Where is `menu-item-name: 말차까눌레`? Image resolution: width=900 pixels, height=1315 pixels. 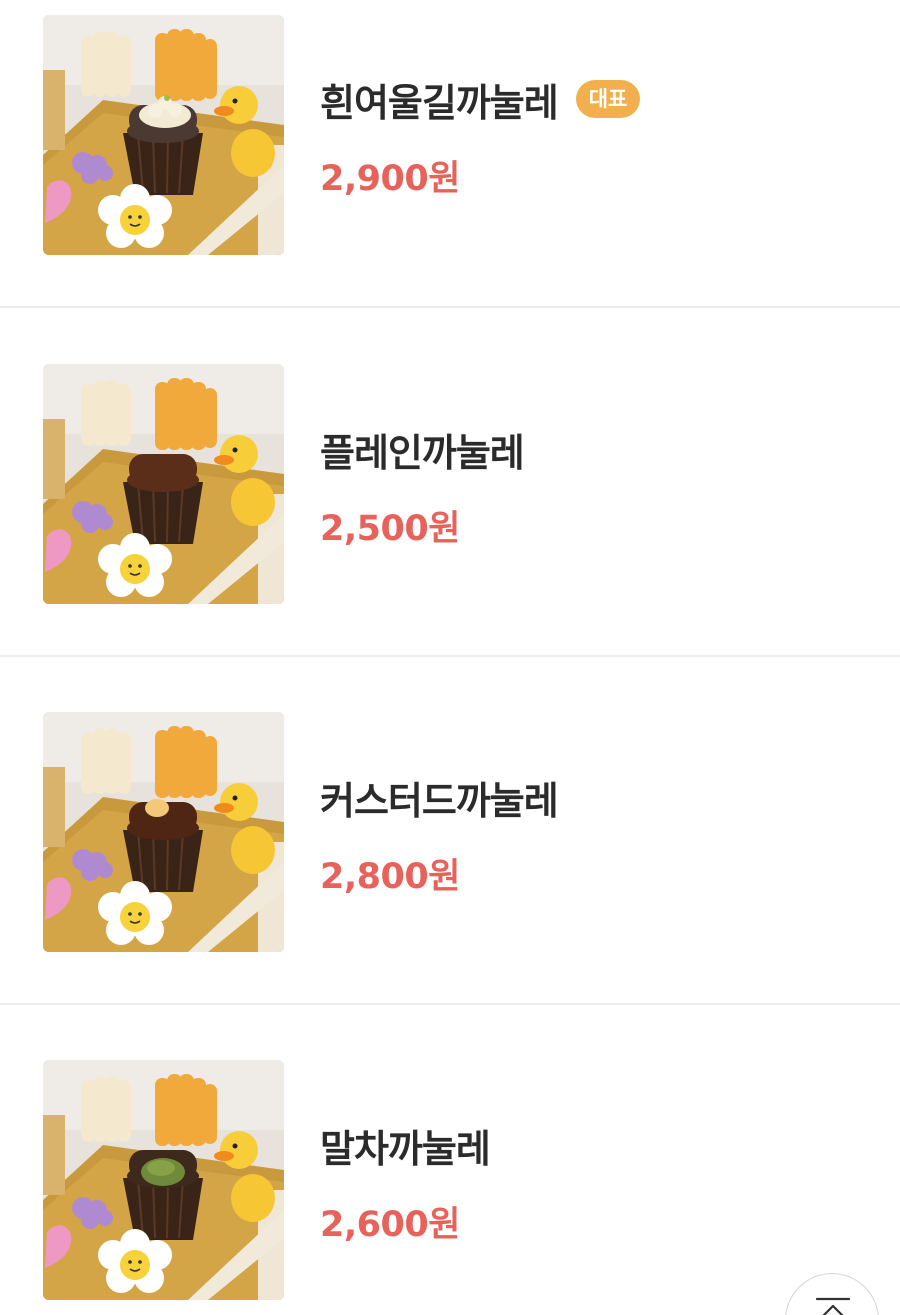 menu-item-name: 말차까눌레 is located at coordinates (405, 1148).